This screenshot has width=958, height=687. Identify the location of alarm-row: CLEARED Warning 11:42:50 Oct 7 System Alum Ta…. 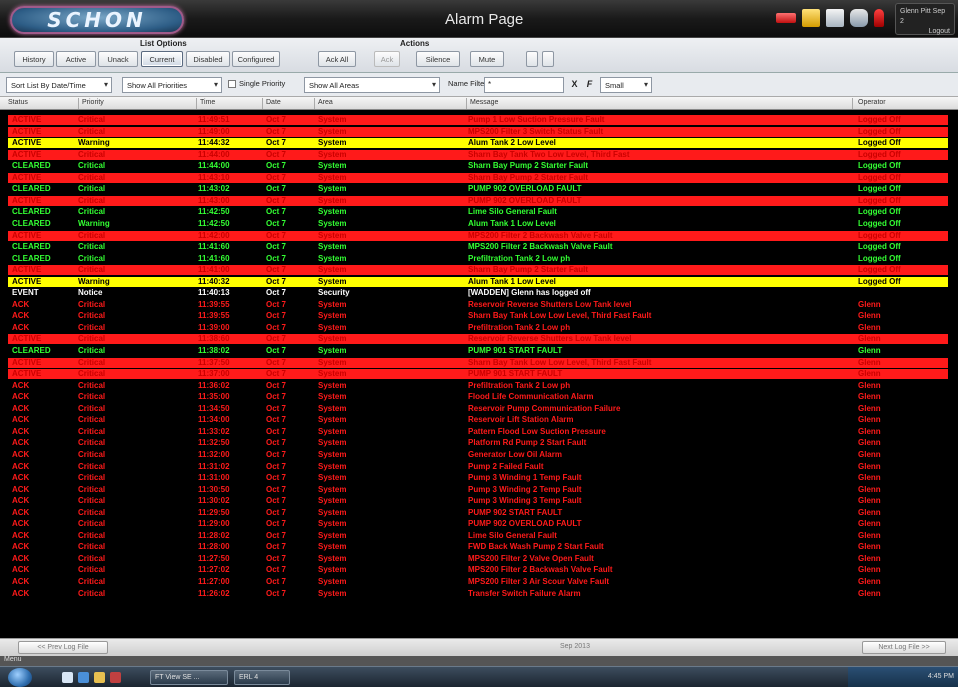
(478, 224).